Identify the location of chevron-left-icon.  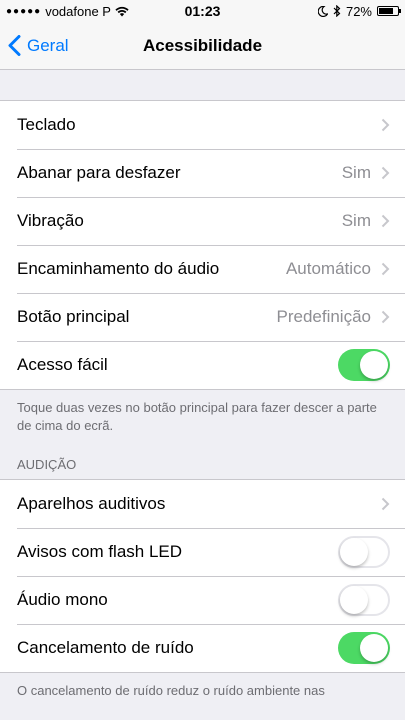
(14, 45).